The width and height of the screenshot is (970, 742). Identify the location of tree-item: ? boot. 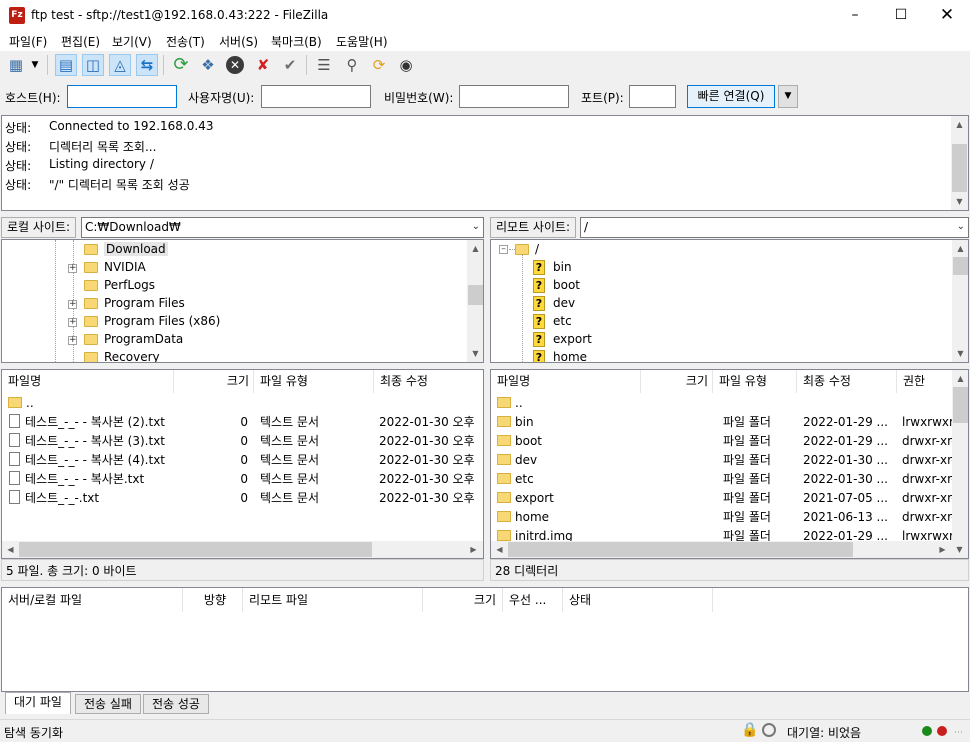
(556, 285).